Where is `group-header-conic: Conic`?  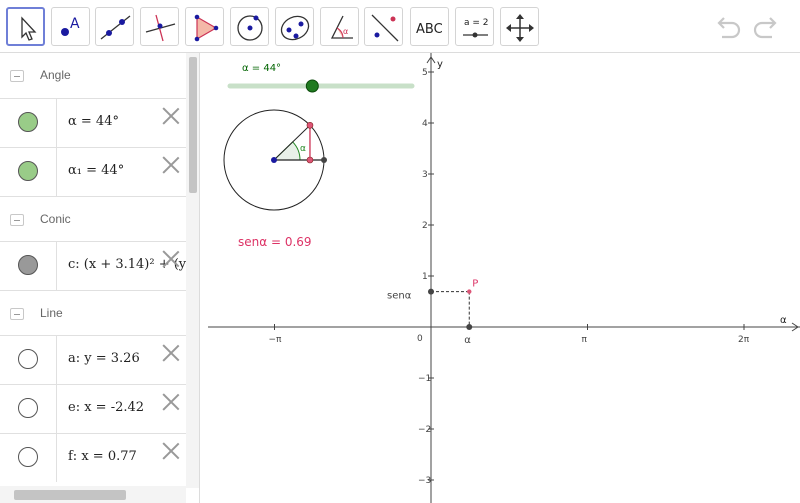
group-header-conic: Conic is located at coordinates (93, 219).